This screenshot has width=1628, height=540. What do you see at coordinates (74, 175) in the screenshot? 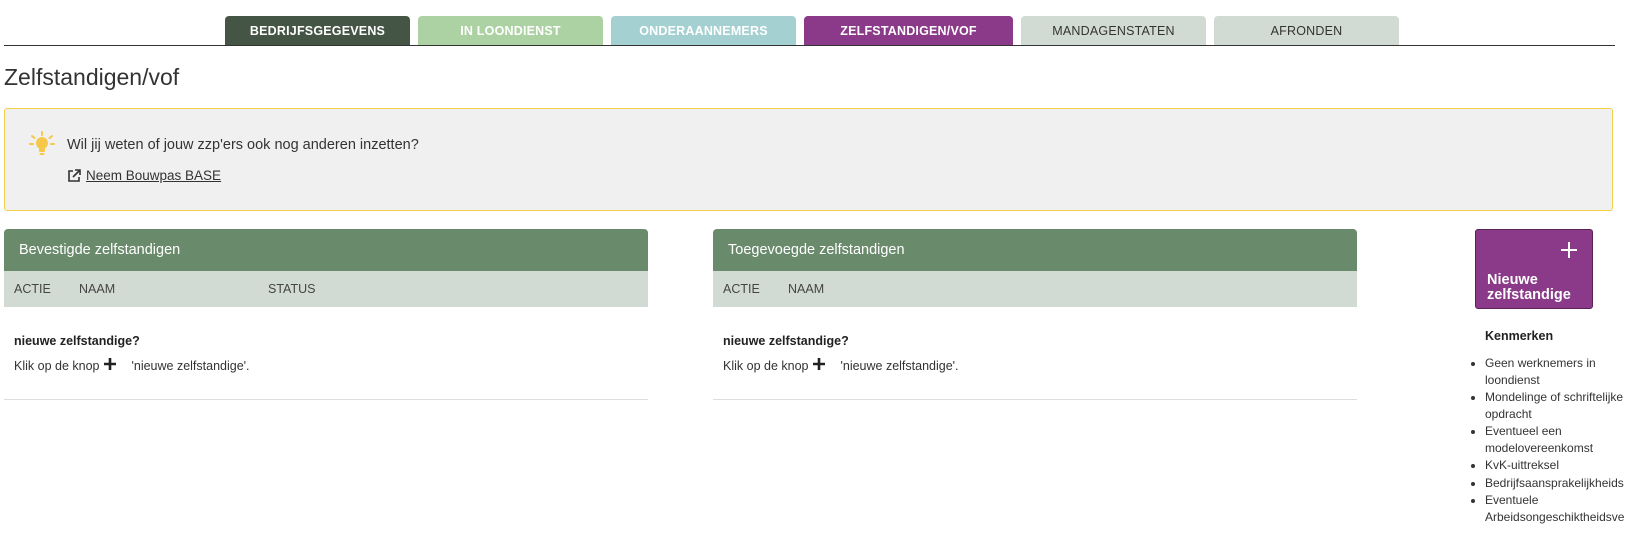
I see `external-link-icon` at bounding box center [74, 175].